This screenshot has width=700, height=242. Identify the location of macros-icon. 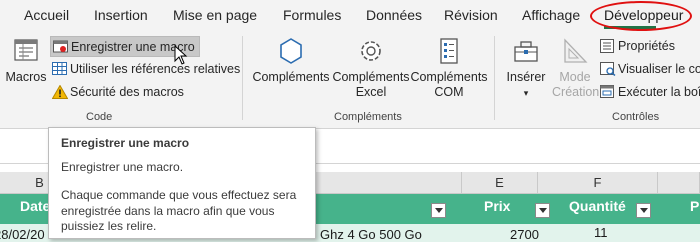
(26, 50).